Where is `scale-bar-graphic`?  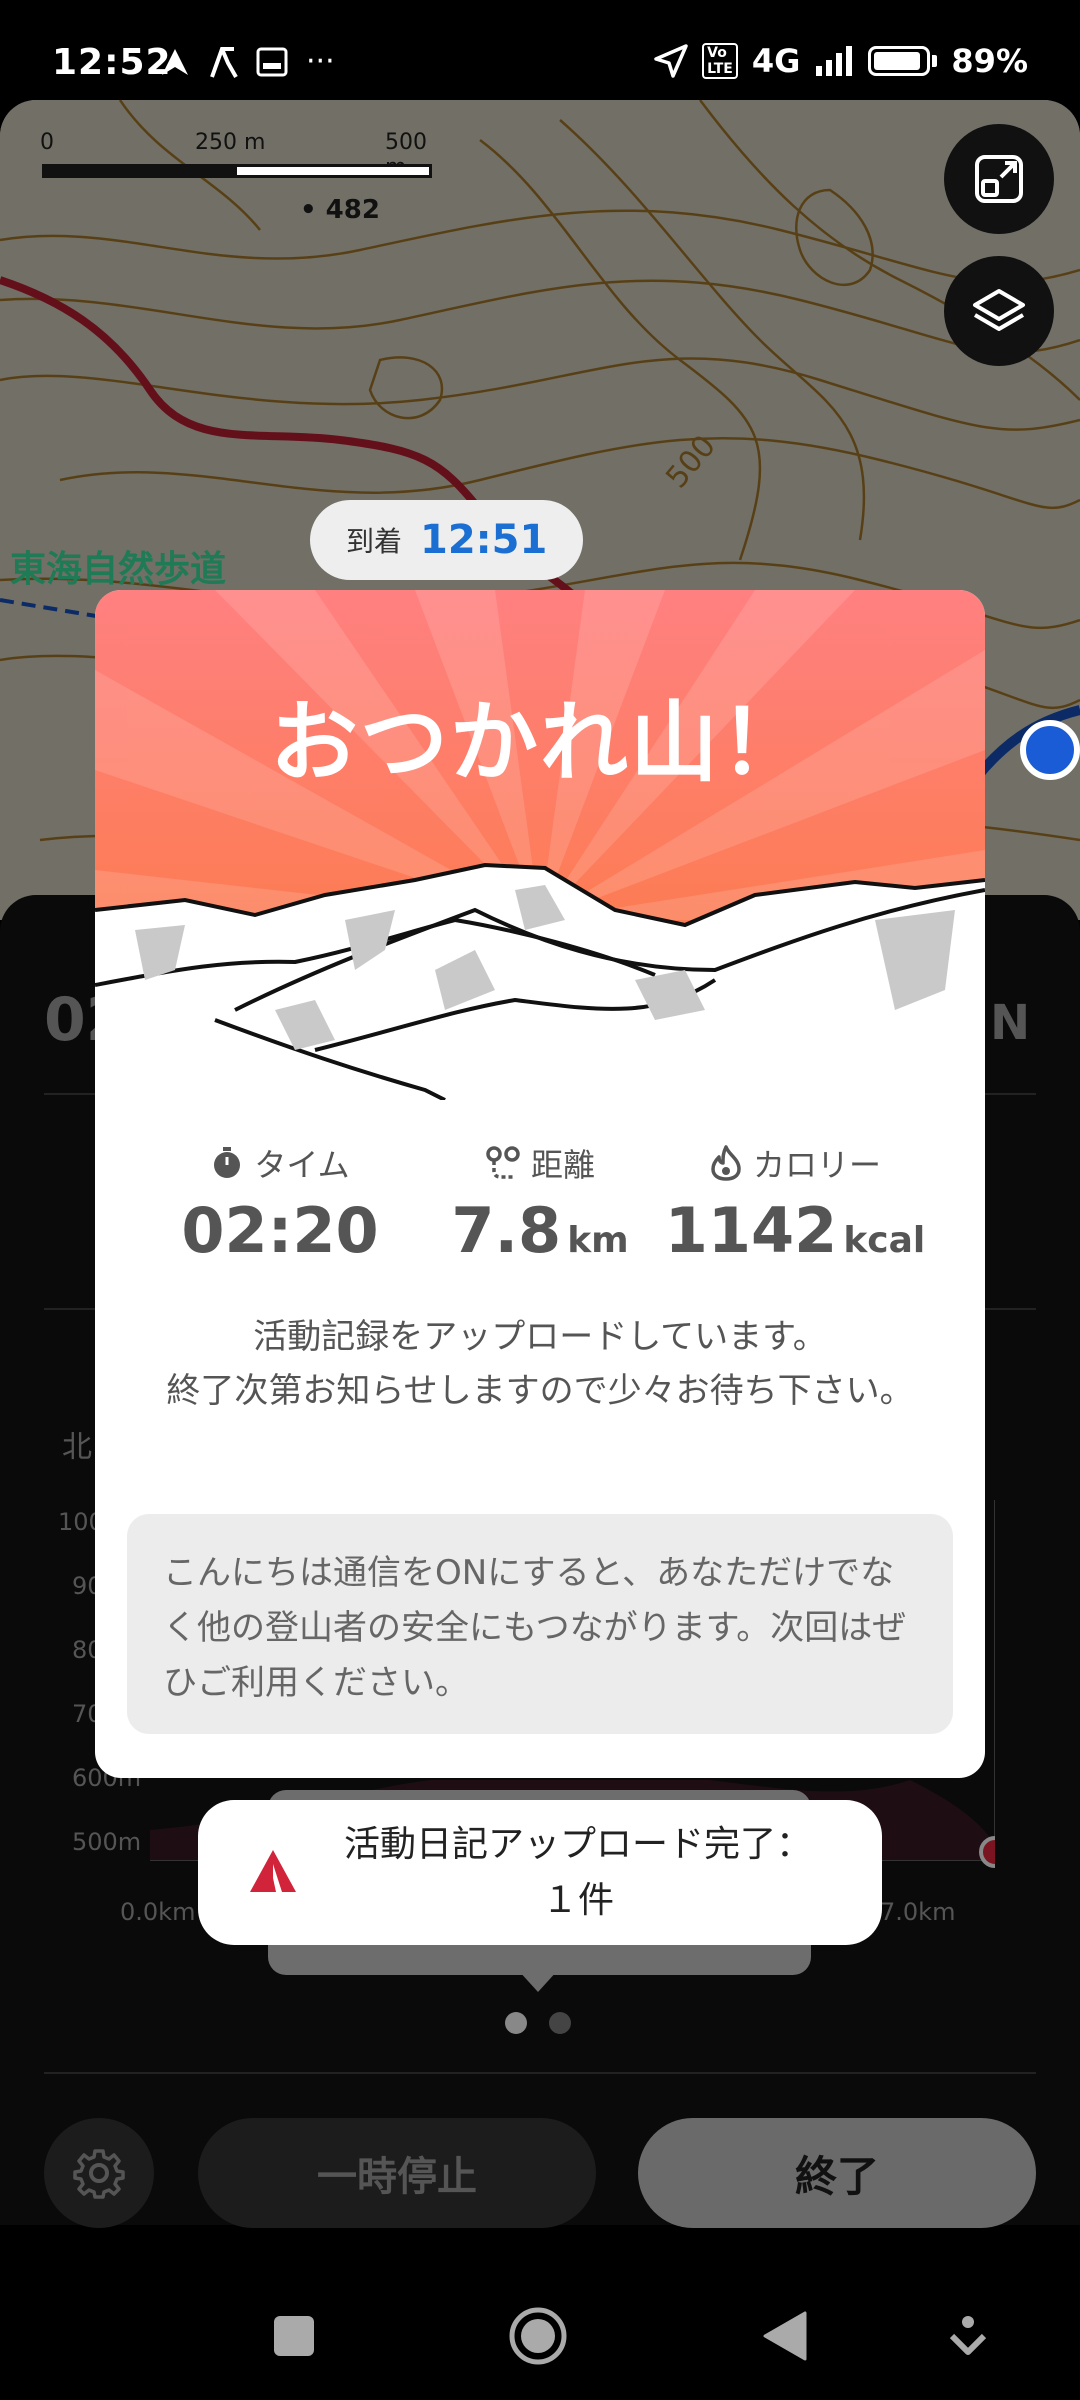
scale-bar-graphic is located at coordinates (237, 171).